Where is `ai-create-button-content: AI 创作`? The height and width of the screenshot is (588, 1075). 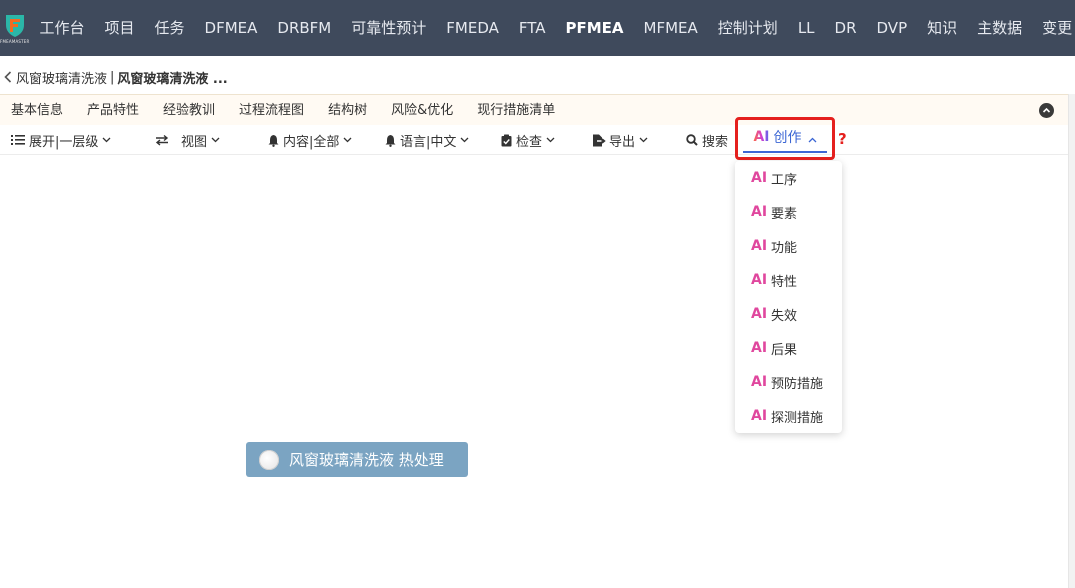 ai-create-button-content: AI 创作 is located at coordinates (785, 137).